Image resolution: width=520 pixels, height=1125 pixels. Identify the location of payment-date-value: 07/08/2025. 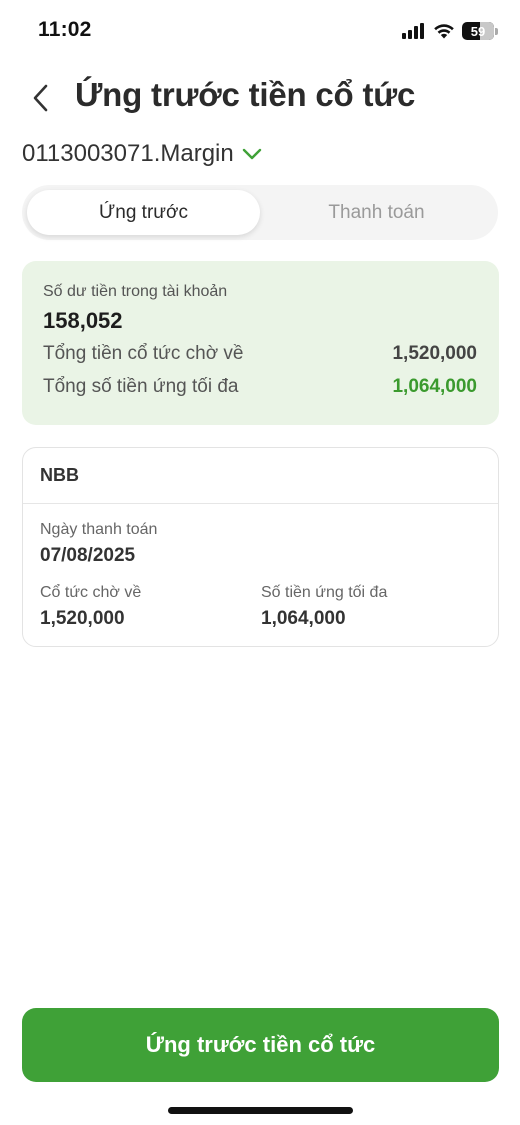
(88, 555).